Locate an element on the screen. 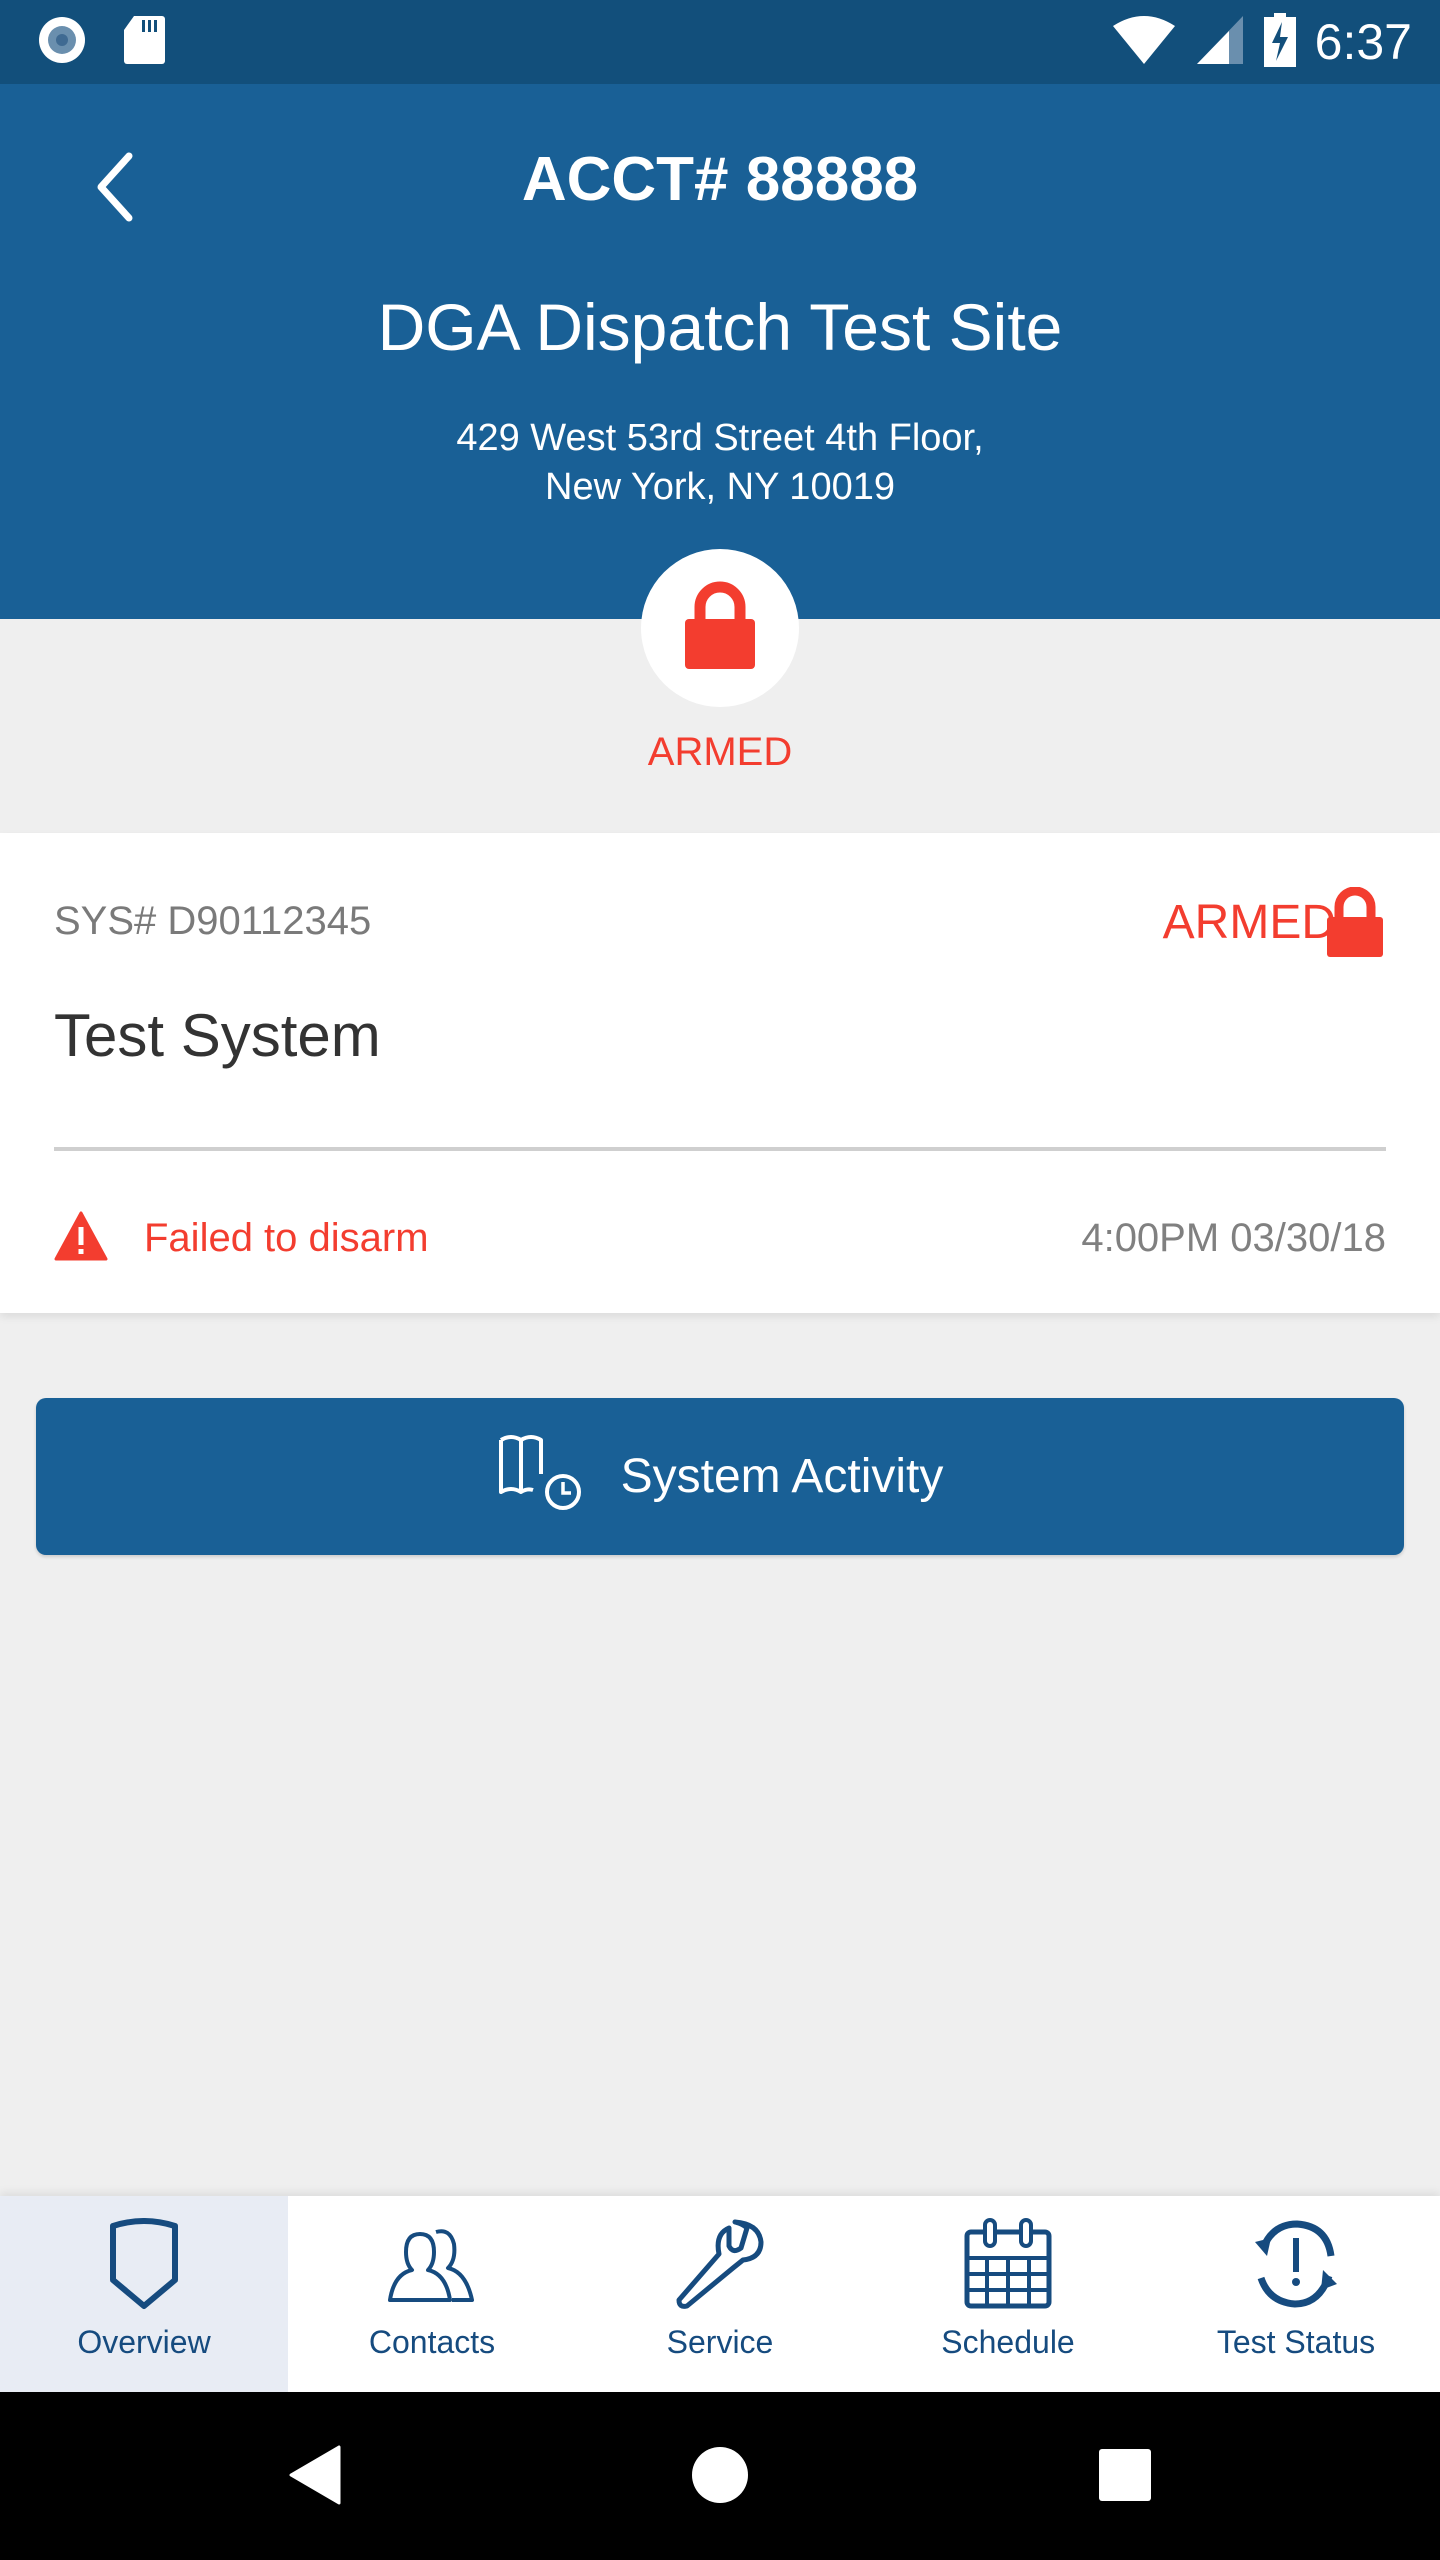  back-triangle-icon is located at coordinates (315, 2477).